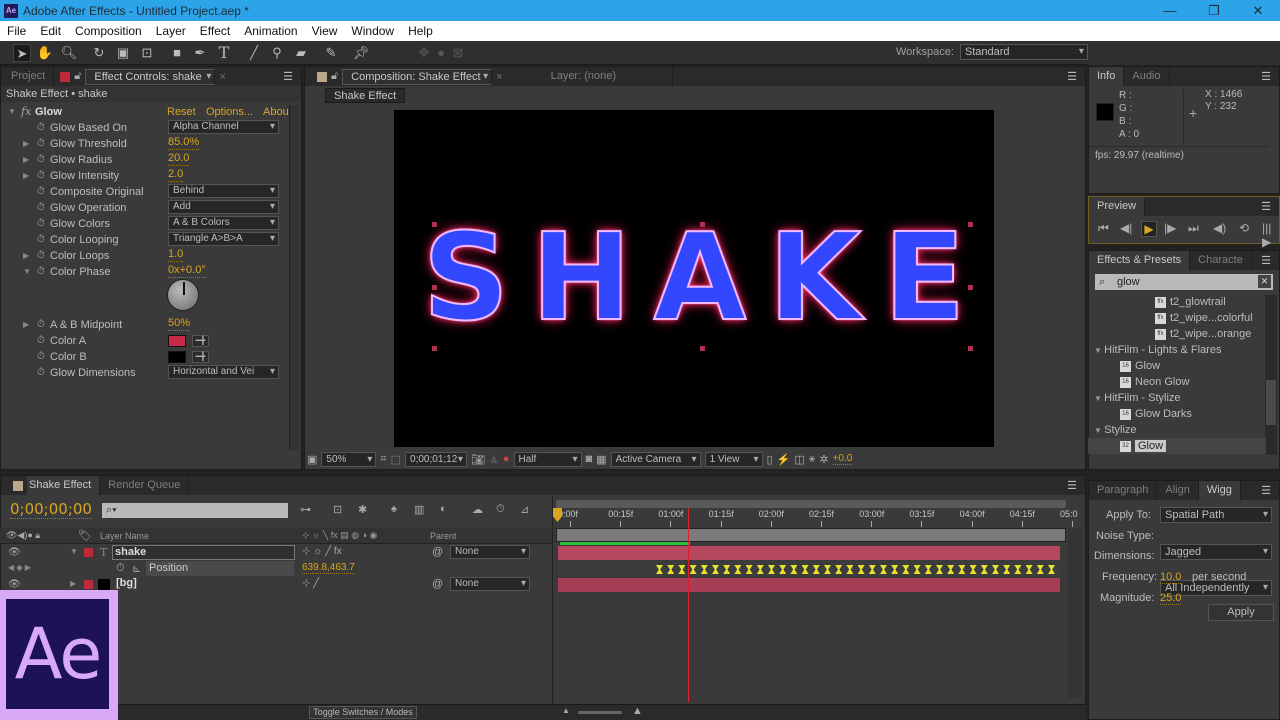 Image resolution: width=1280 pixels, height=720 pixels. I want to click on timeline-icon: ◫, so click(799, 459).